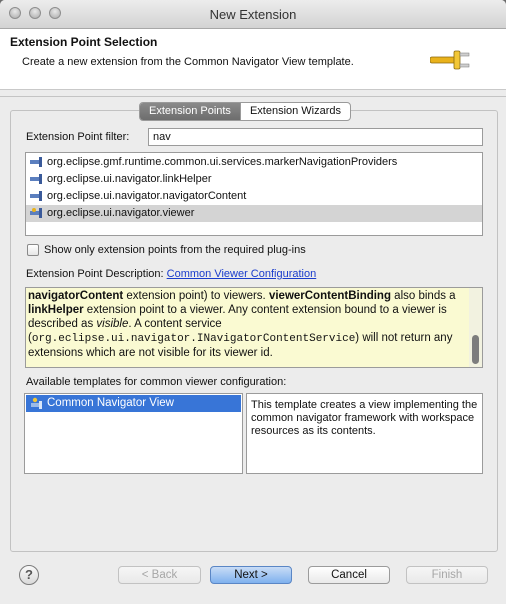  Describe the element at coordinates (254, 179) in the screenshot. I see `list-item: org.eclipse.ui.navigator.linkHelper` at that location.